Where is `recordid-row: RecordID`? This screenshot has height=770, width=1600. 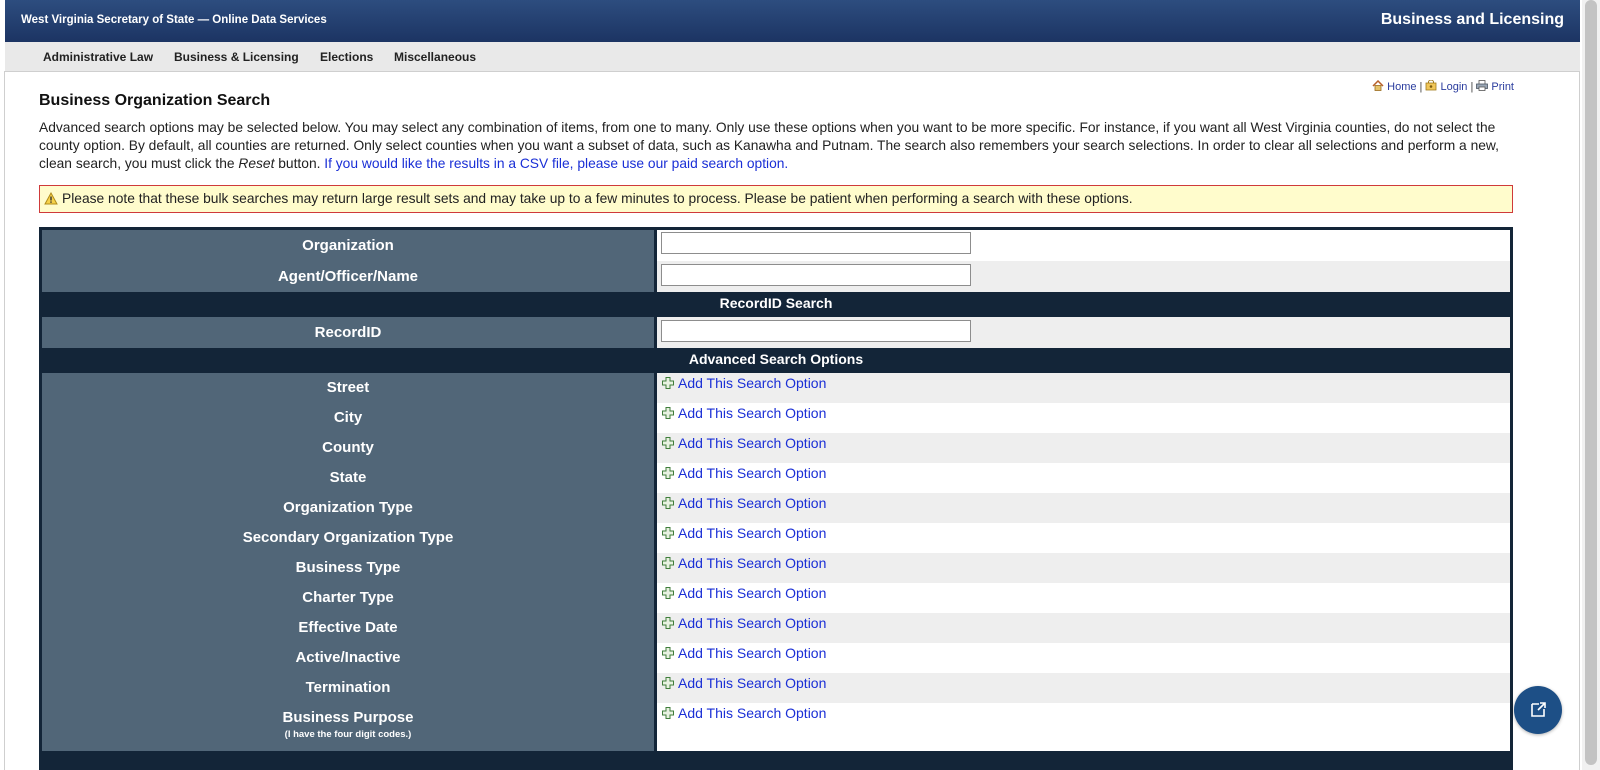 recordid-row: RecordID is located at coordinates (776, 332).